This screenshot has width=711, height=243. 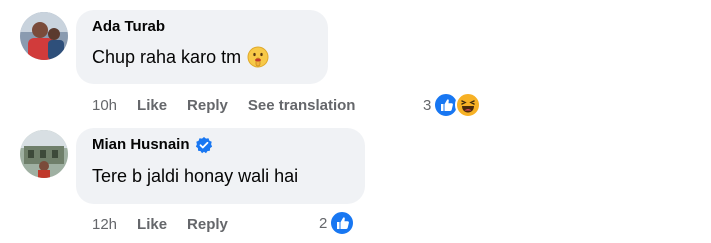 I want to click on shushing-face-icon, so click(x=258, y=57).